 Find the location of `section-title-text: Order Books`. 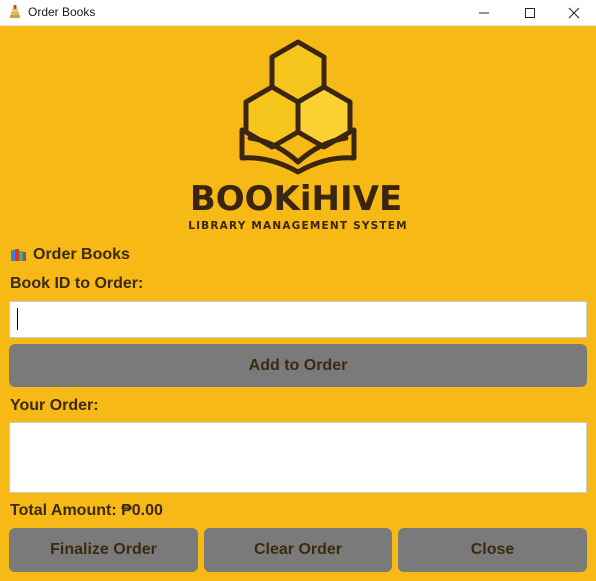

section-title-text: Order Books is located at coordinates (81, 254).